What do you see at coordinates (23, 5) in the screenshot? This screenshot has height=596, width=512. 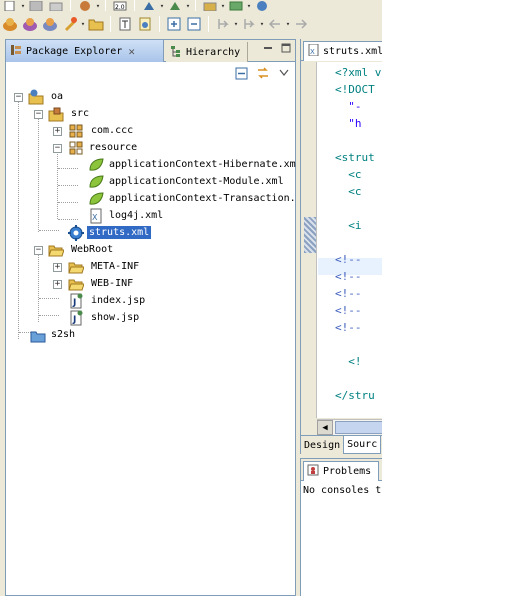 I see `new-dropdown: ▾` at bounding box center [23, 5].